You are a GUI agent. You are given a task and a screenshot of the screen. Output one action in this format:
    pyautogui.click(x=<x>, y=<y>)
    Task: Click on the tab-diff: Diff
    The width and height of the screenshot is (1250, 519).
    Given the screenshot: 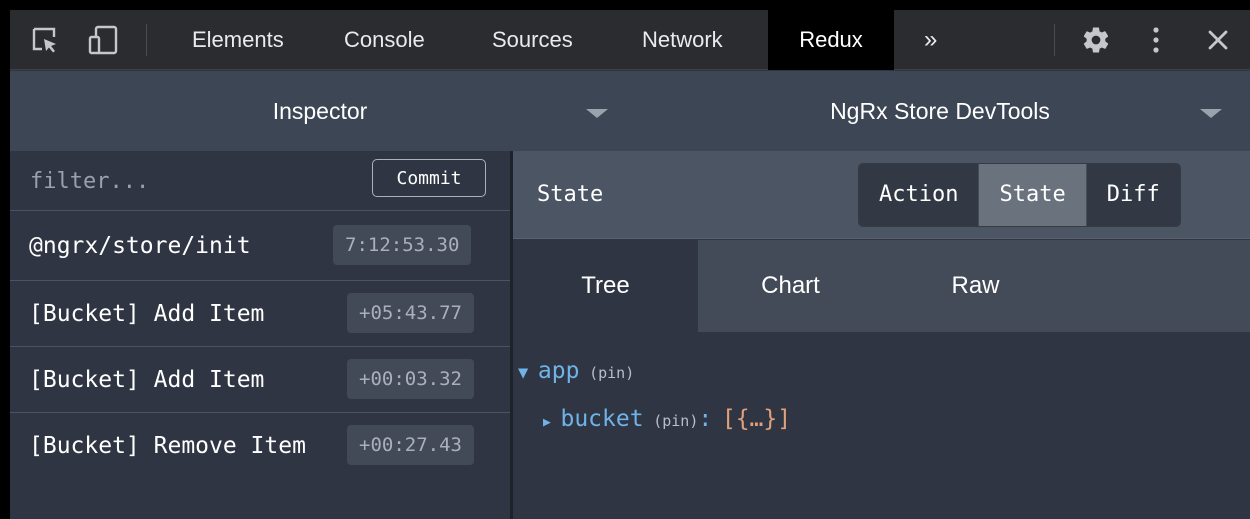 What is the action you would take?
    pyautogui.click(x=1133, y=195)
    